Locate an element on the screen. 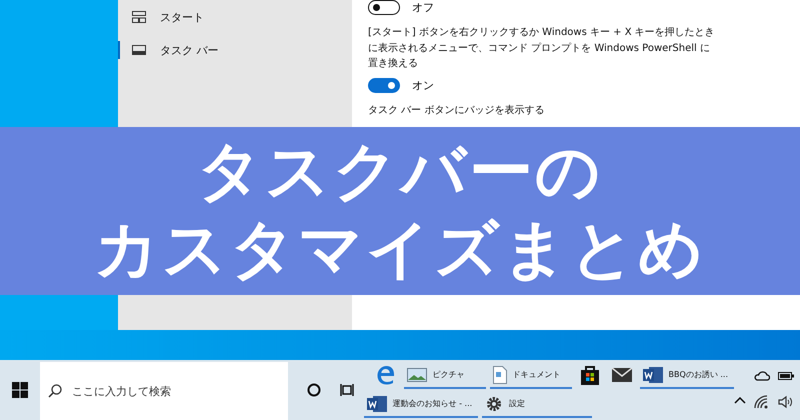 This screenshot has height=420, width=800. mail-icon is located at coordinates (622, 375).